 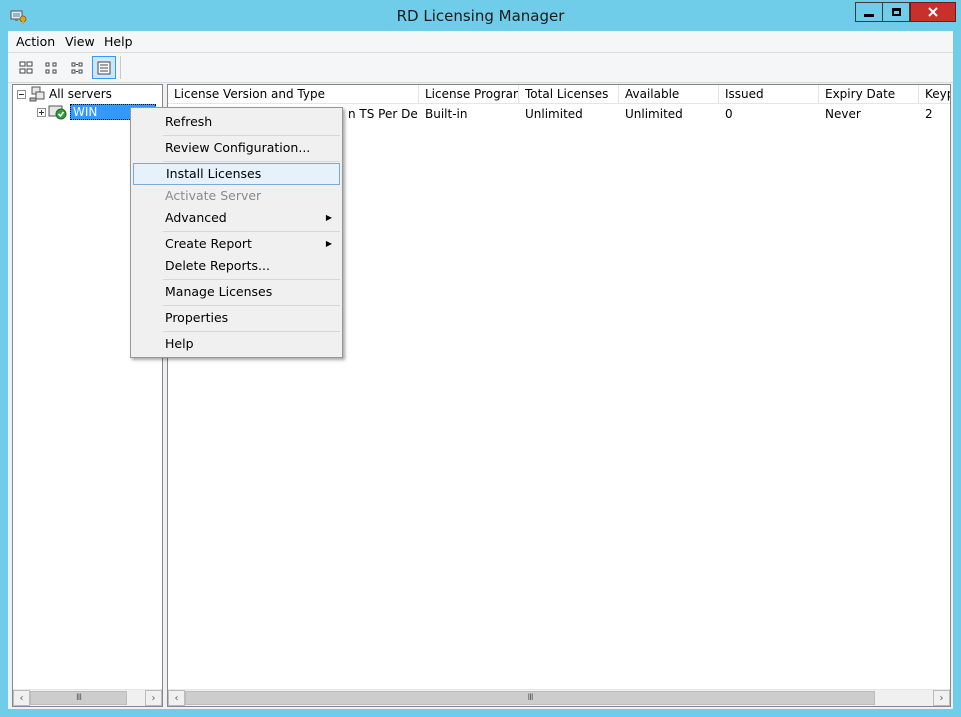 I want to click on details-view-icon, so click(x=104, y=67).